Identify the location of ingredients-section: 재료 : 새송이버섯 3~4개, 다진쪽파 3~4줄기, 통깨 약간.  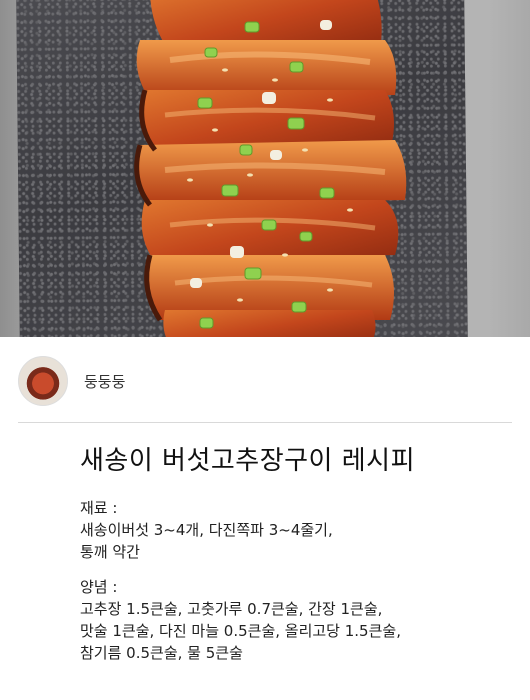
(206, 530).